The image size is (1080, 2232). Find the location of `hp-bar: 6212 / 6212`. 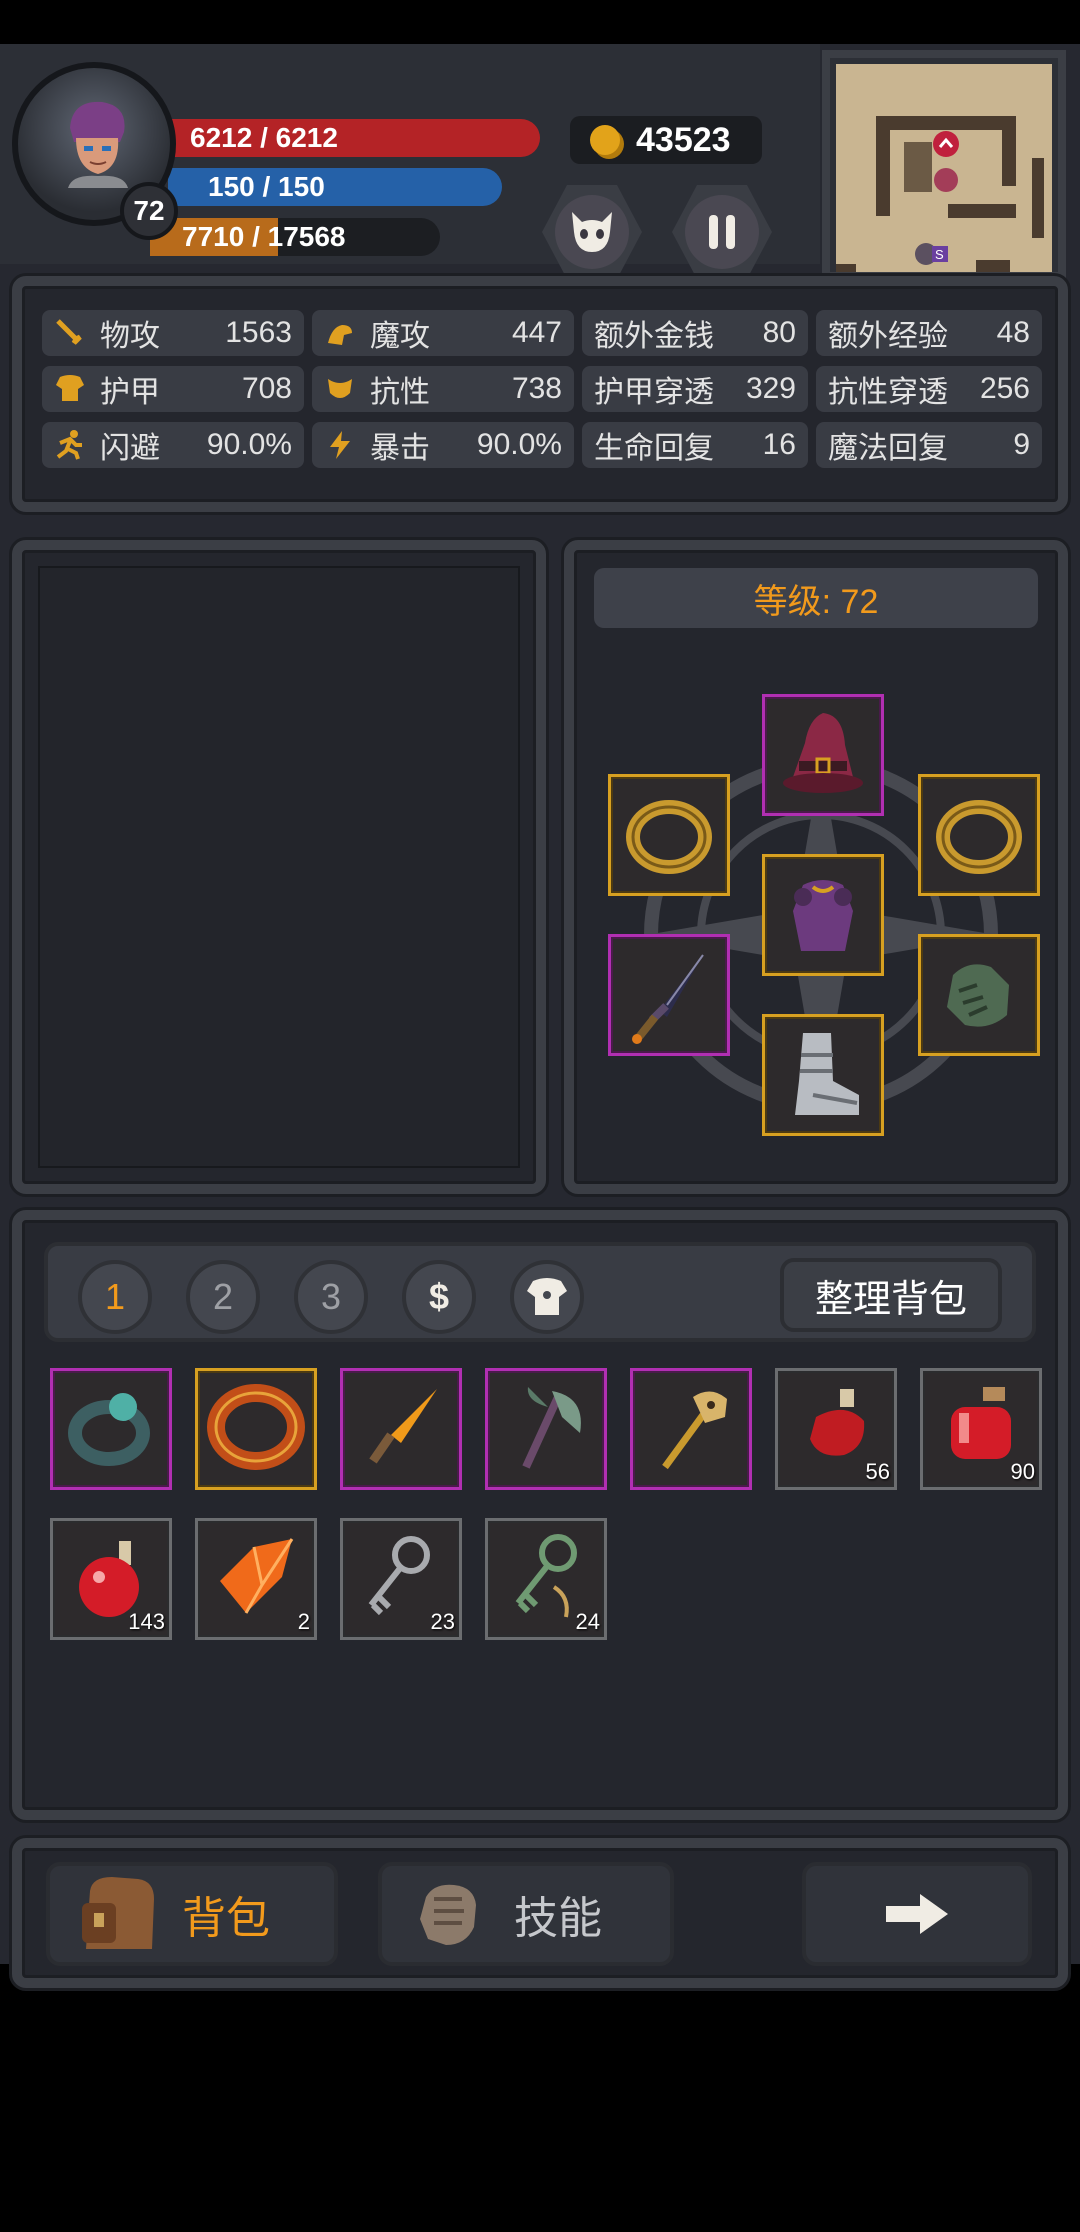

hp-bar: 6212 / 6212 is located at coordinates (345, 138).